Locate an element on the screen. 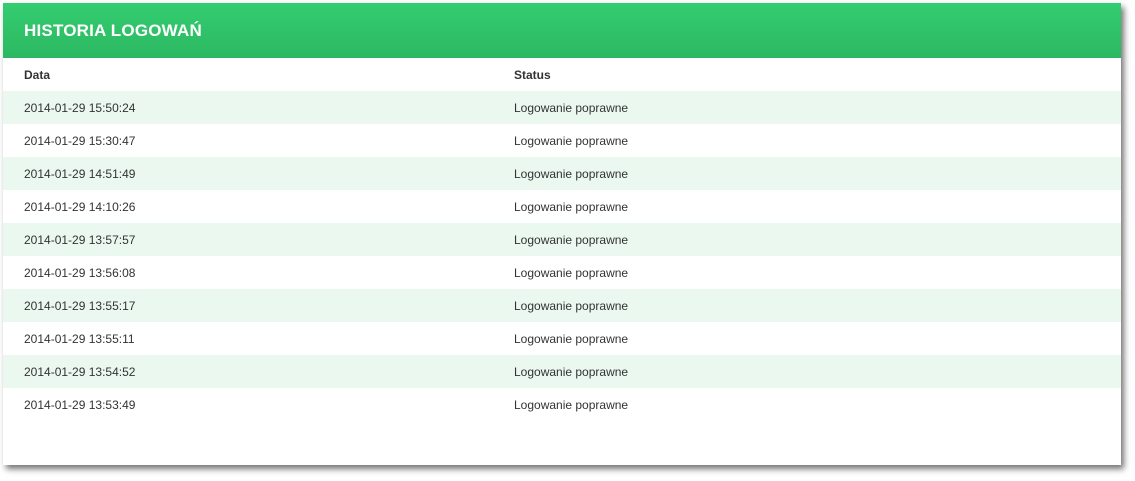 Image resolution: width=1135 pixels, height=481 pixels. table-row: 2014-01-29 13:55:11 Logowanie poprawne is located at coordinates (562, 338).